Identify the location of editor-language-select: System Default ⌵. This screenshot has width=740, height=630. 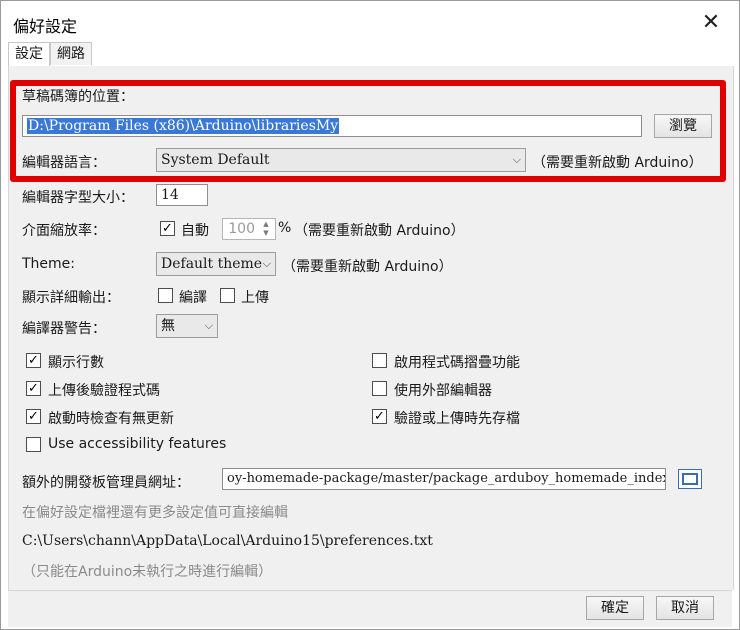
(341, 160).